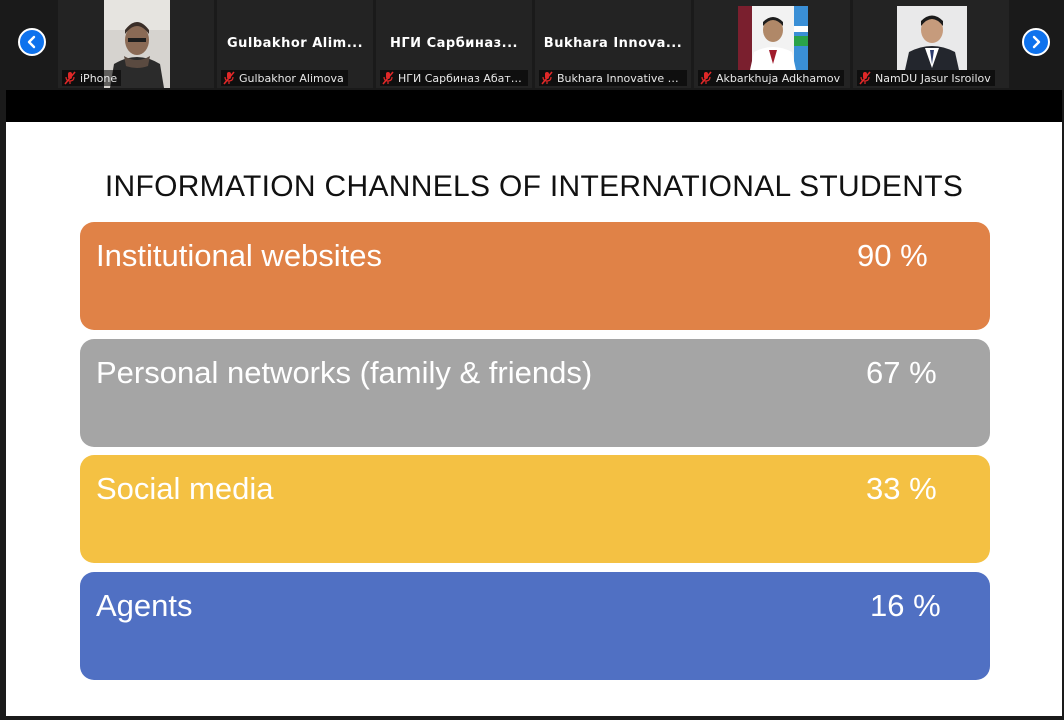 This screenshot has height=720, width=1064. What do you see at coordinates (905, 605) in the screenshot?
I see `channel-value: 16 %` at bounding box center [905, 605].